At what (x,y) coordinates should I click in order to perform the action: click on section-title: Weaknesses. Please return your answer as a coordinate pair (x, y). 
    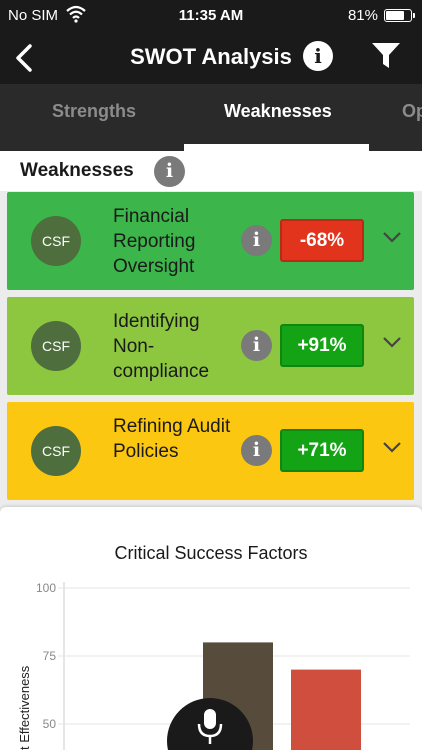
    Looking at the image, I should click on (77, 170).